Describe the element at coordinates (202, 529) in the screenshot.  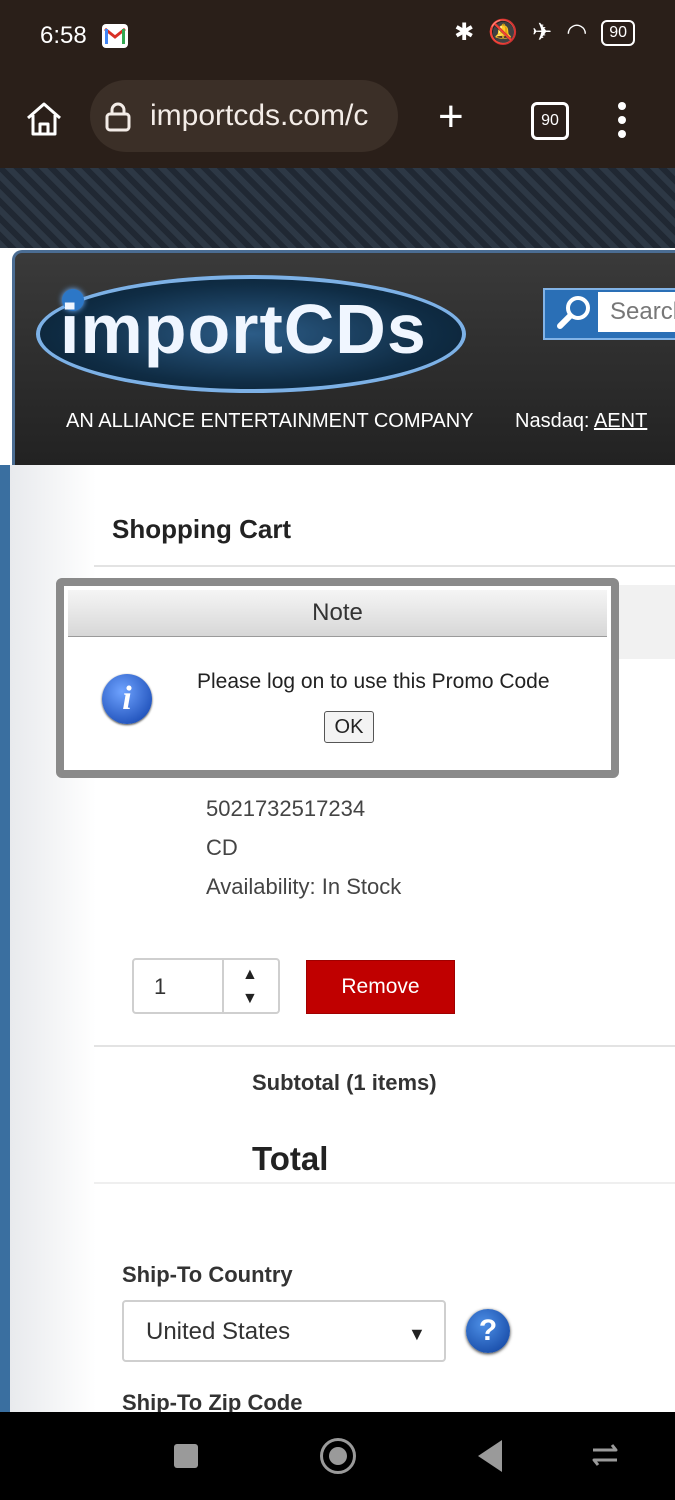
I see `page-title: Shopping Cart` at that location.